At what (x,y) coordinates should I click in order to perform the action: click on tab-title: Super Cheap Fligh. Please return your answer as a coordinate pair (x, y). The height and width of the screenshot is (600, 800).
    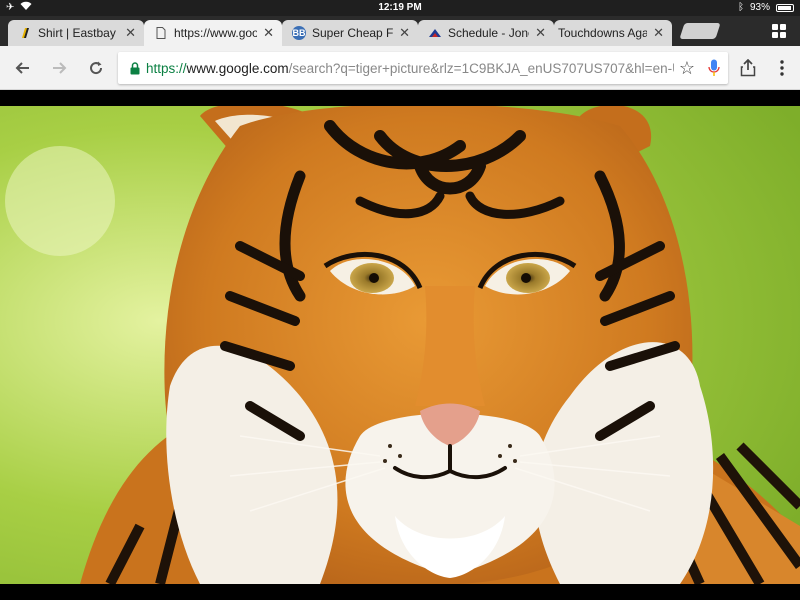
    Looking at the image, I should click on (353, 33).